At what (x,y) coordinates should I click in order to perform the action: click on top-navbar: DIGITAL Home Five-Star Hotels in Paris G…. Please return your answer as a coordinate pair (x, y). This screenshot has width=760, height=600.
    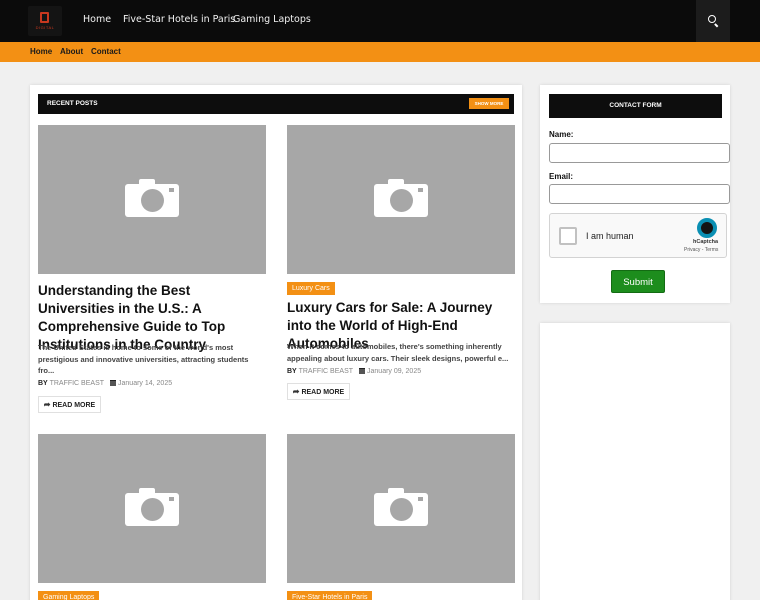
    Looking at the image, I should click on (380, 21).